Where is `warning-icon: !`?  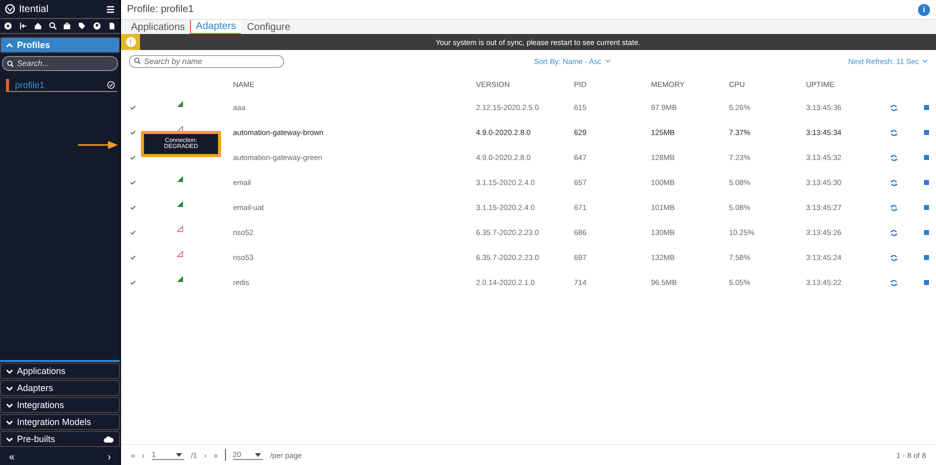
warning-icon: ! is located at coordinates (131, 42).